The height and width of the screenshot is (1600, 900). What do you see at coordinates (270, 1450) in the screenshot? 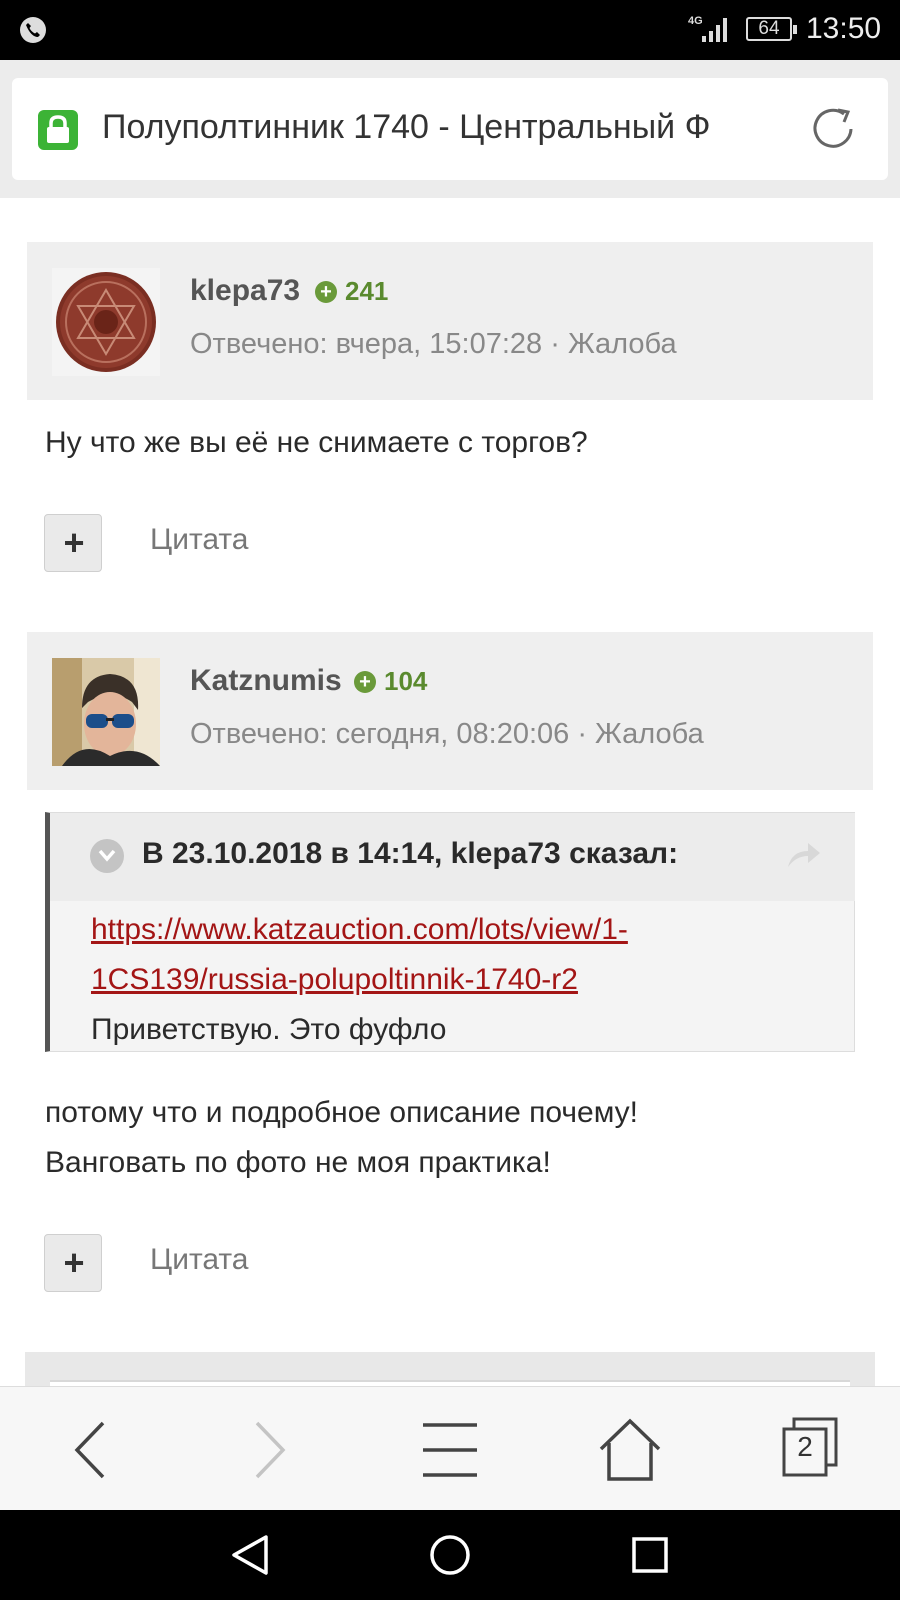
I see `forward-icon` at bounding box center [270, 1450].